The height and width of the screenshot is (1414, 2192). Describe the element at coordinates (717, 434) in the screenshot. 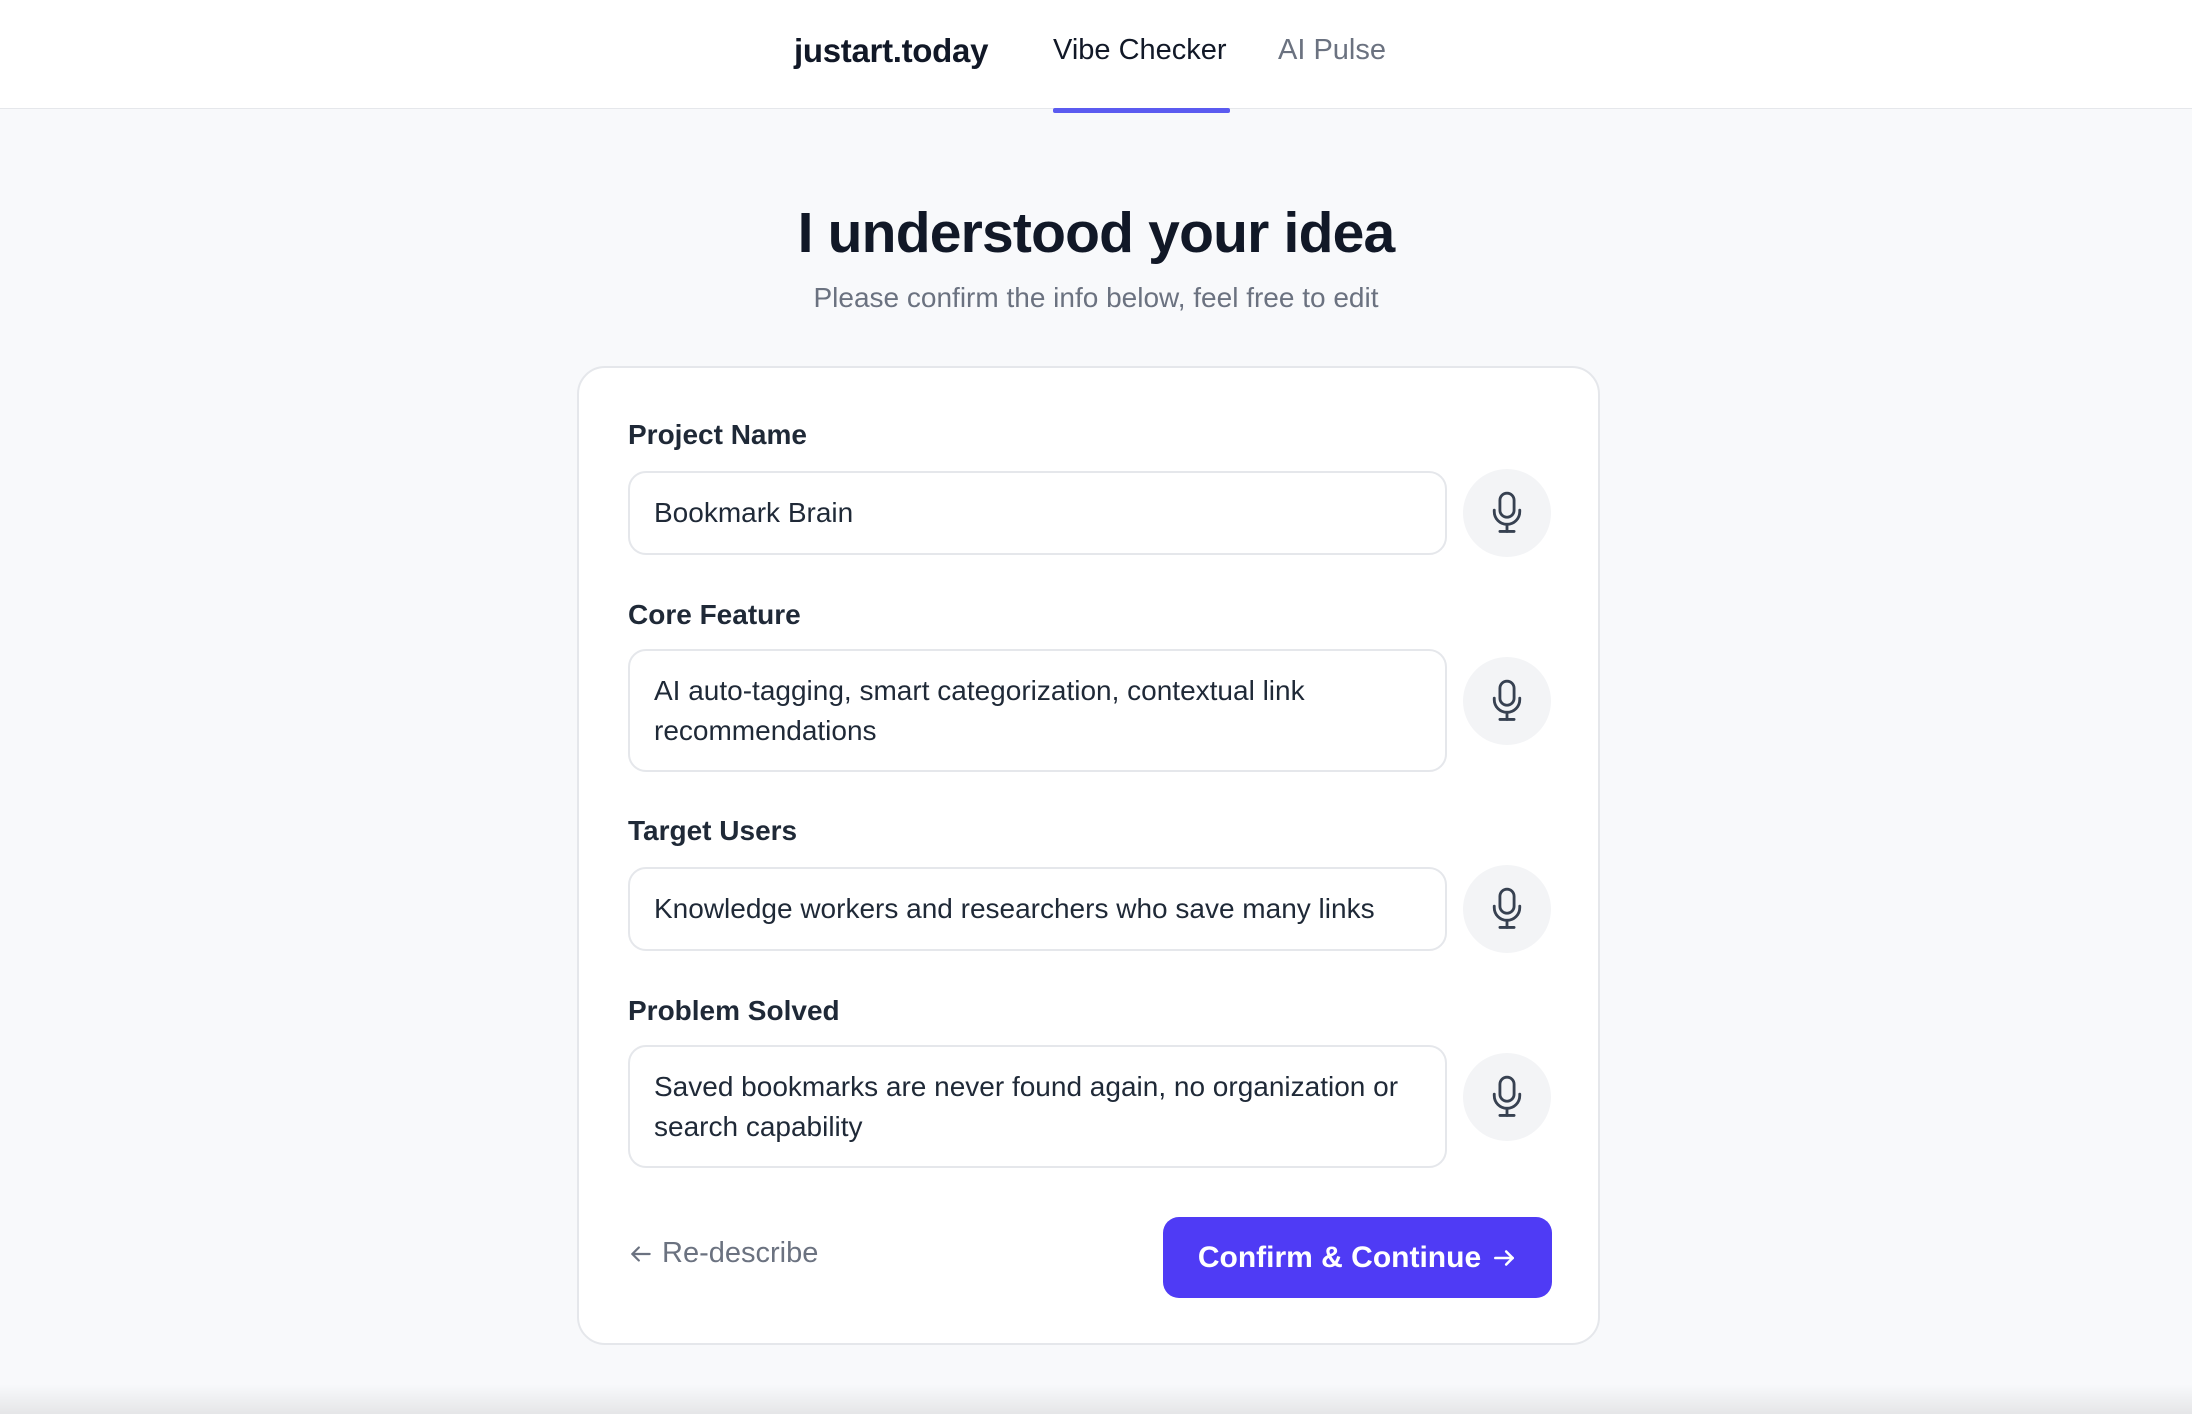

I see `project-name-label: Project Name` at that location.